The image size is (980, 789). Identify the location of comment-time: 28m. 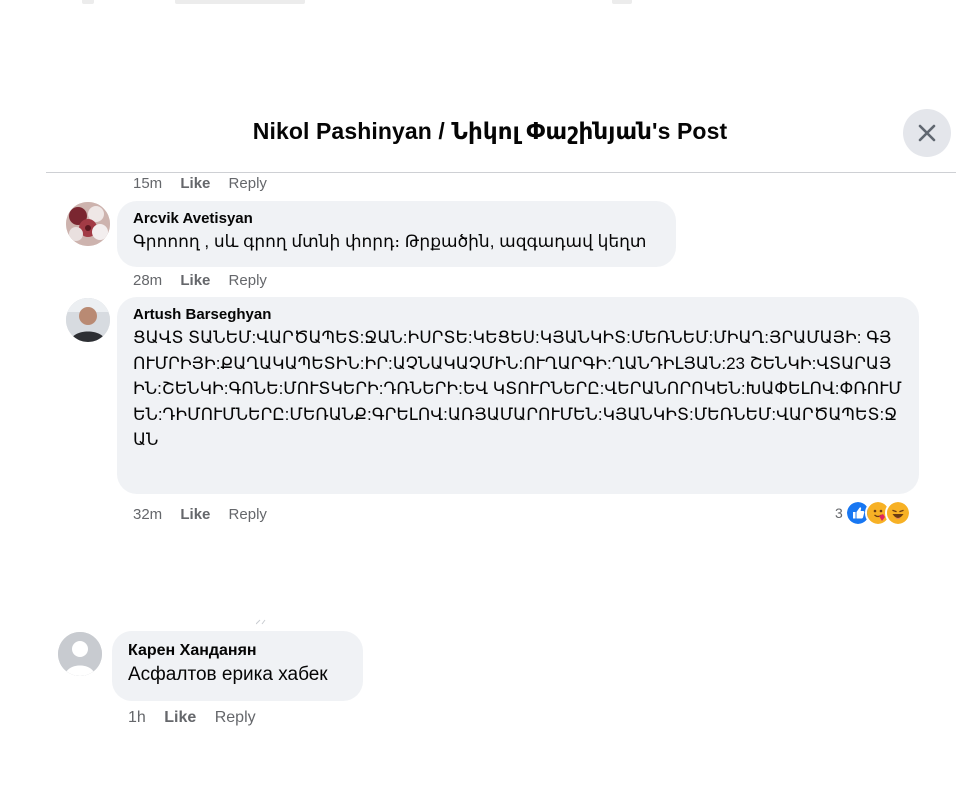
(147, 280).